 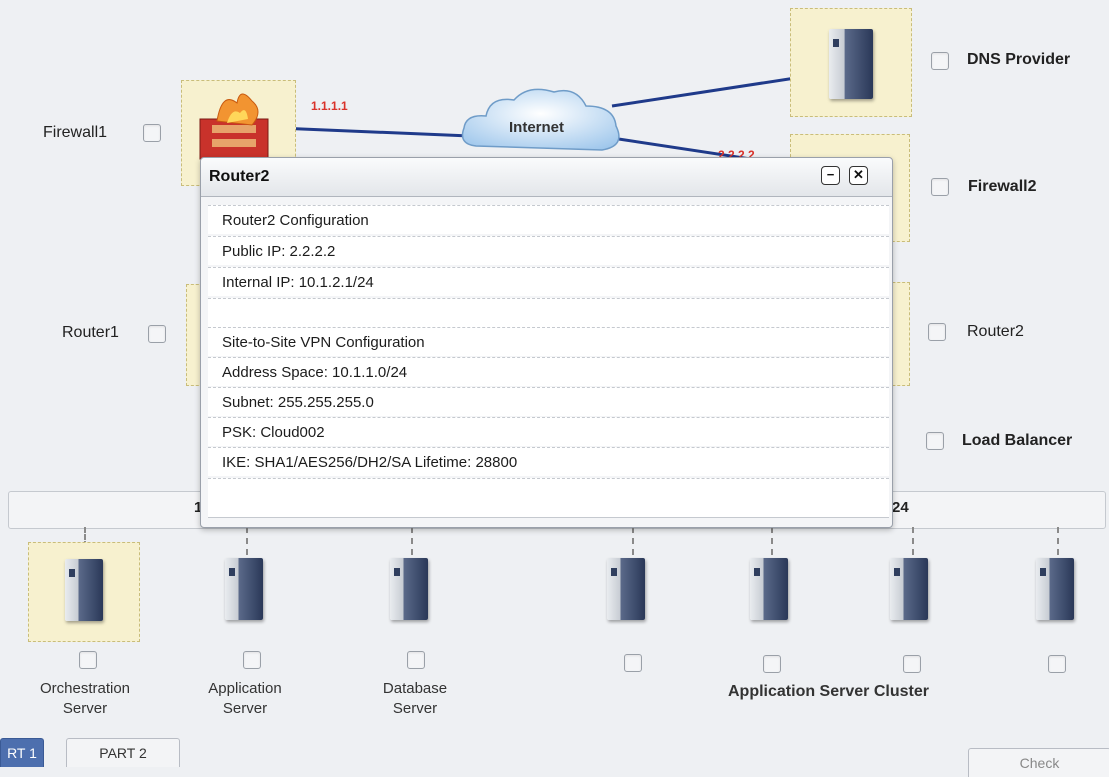 What do you see at coordinates (1002, 186) in the screenshot?
I see `firewall2-label: Firewall2` at bounding box center [1002, 186].